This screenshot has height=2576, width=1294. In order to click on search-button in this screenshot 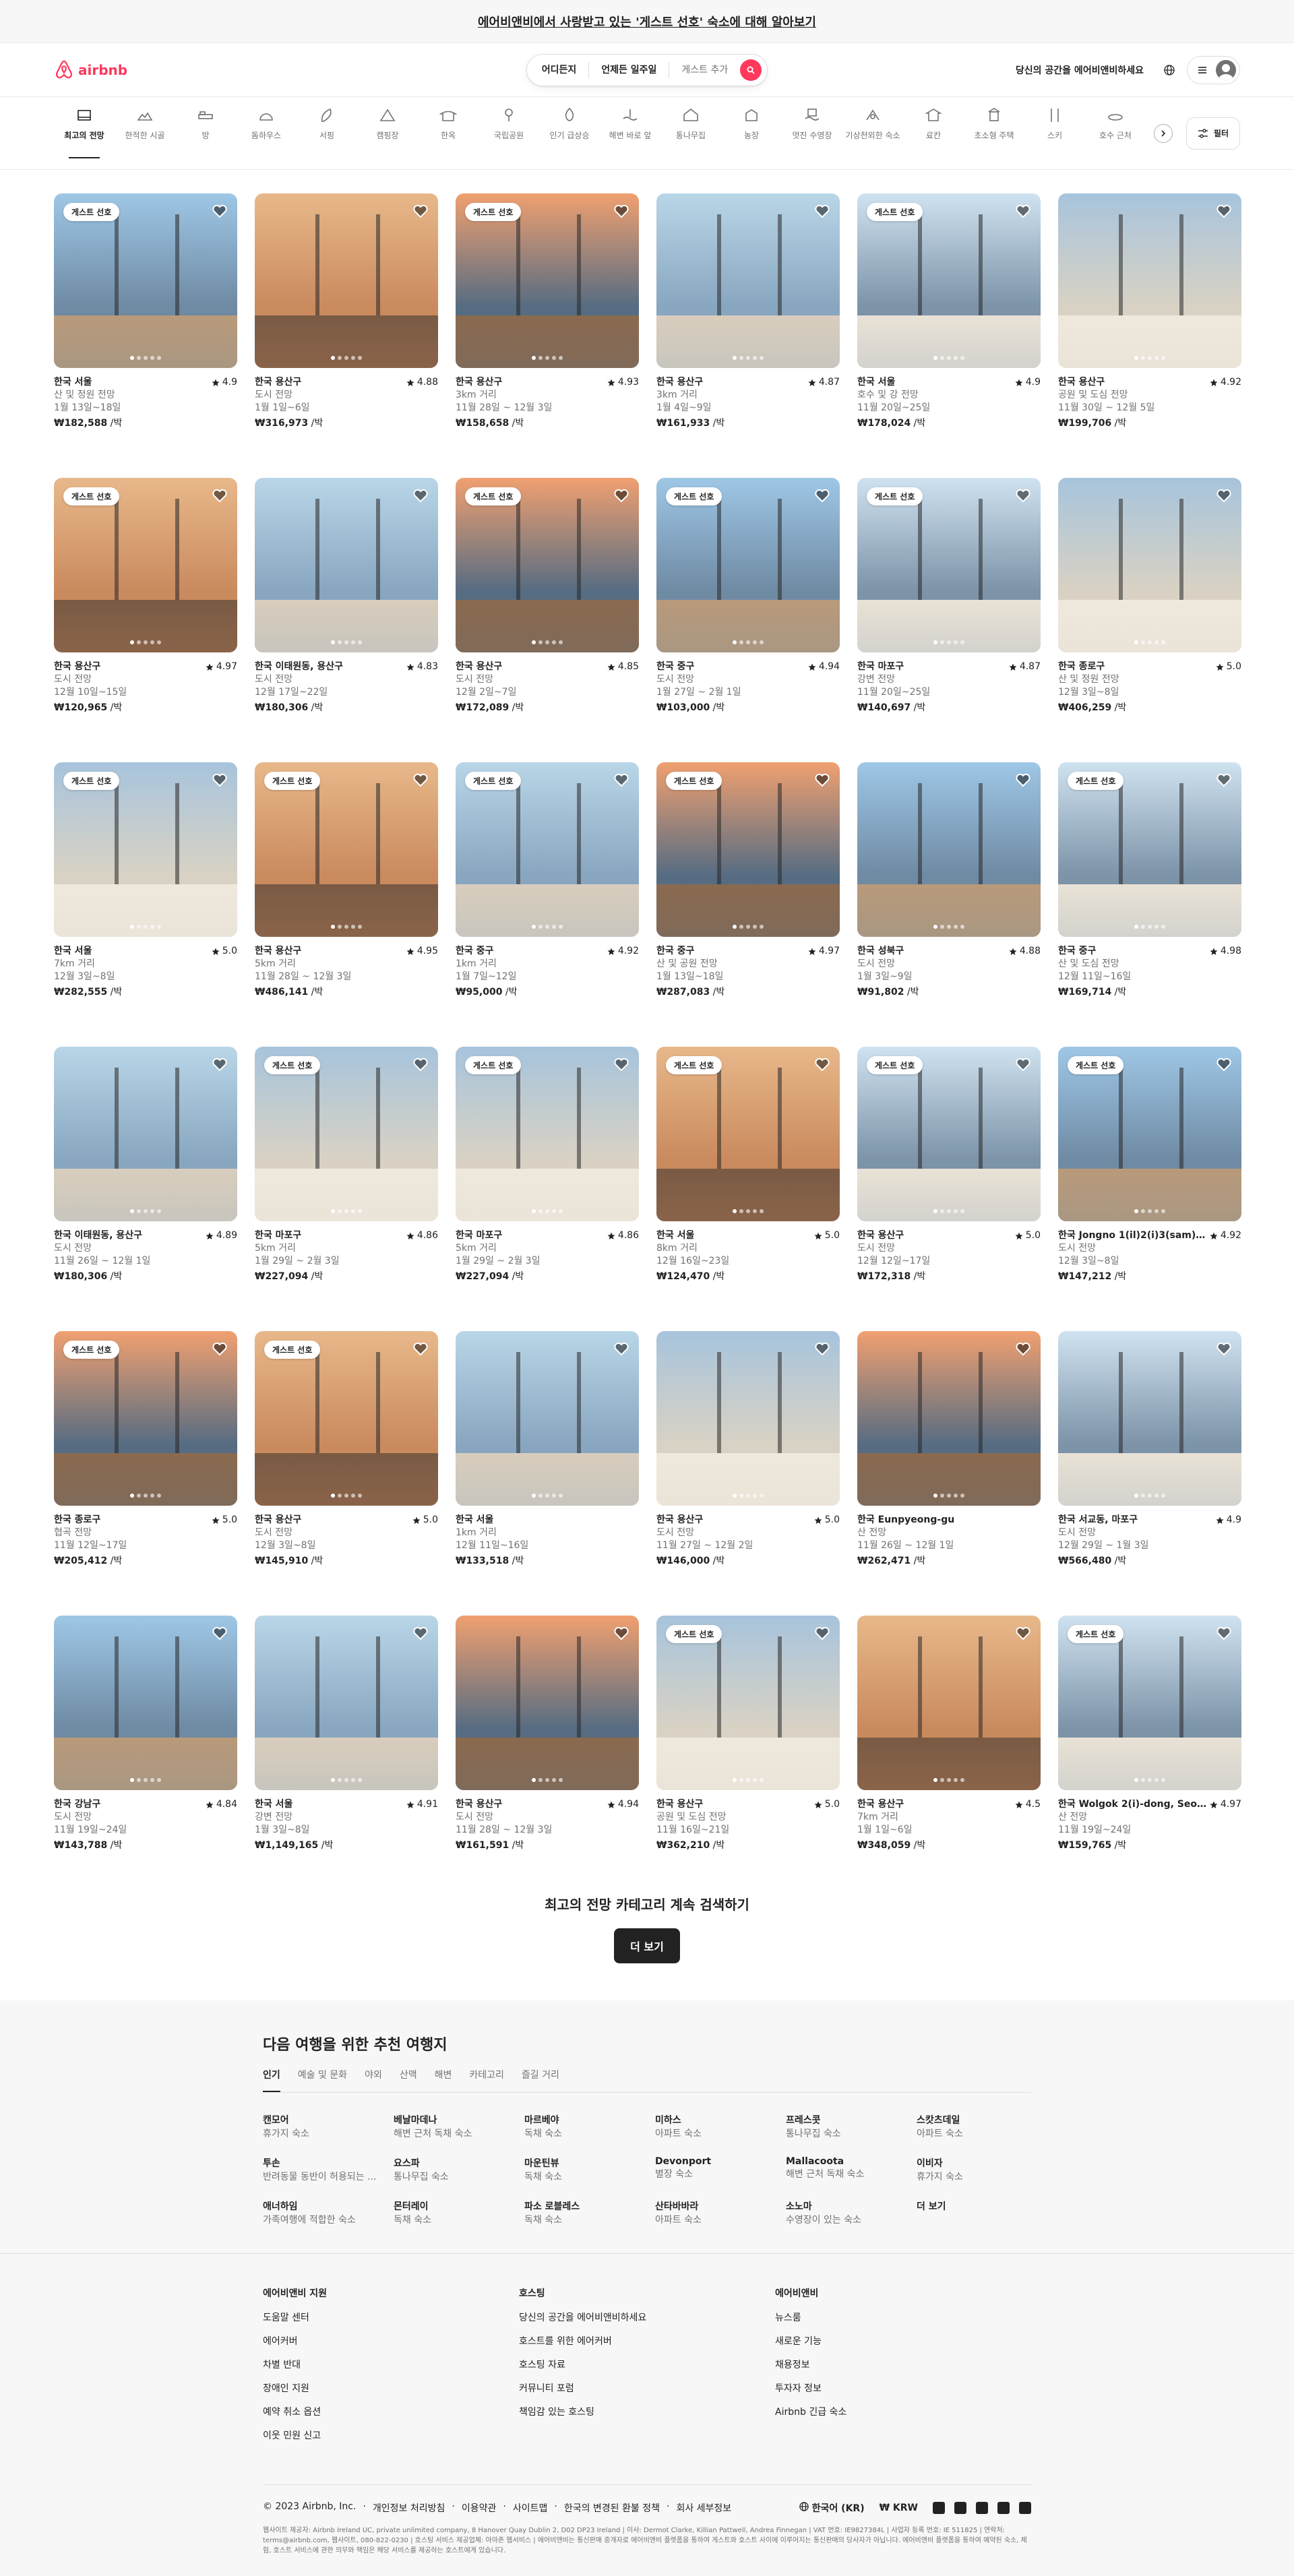, I will do `click(751, 70)`.